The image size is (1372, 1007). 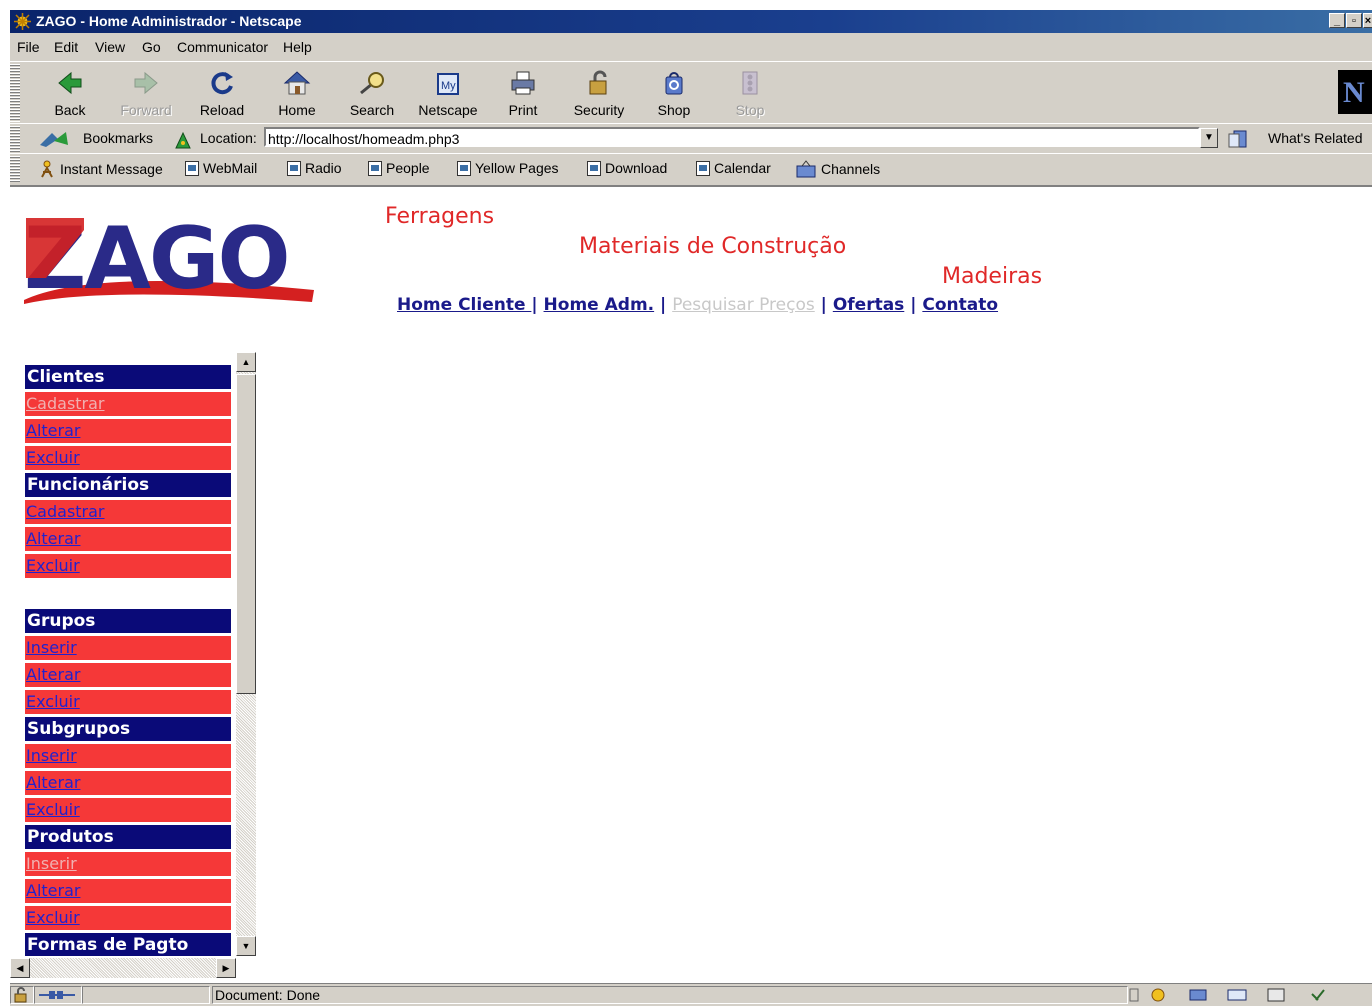 I want to click on location-icon, so click(x=183, y=140).